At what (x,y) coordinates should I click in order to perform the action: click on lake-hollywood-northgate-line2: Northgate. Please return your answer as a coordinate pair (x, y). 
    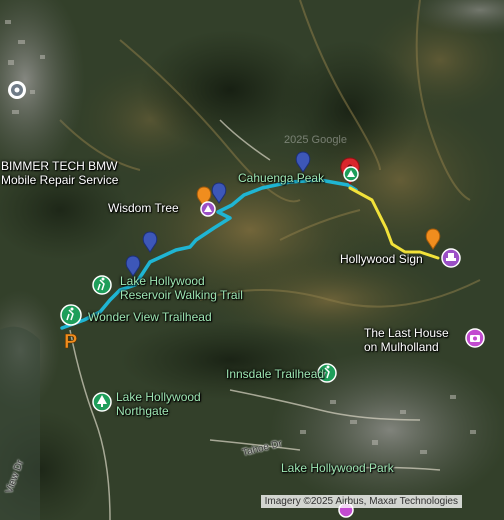
    Looking at the image, I should click on (142, 411).